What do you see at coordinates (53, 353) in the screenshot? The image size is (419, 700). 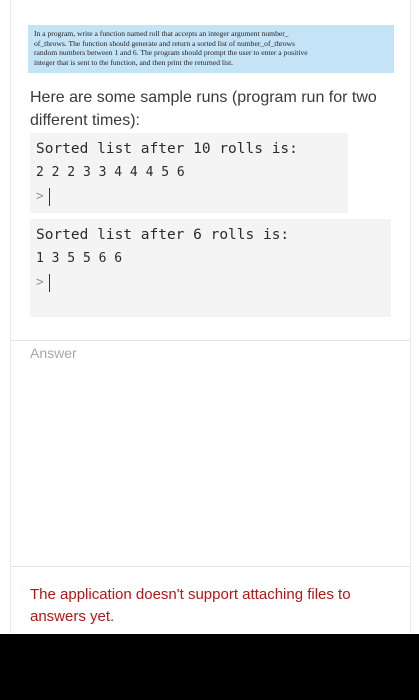 I see `answer-placeholder: Answer` at bounding box center [53, 353].